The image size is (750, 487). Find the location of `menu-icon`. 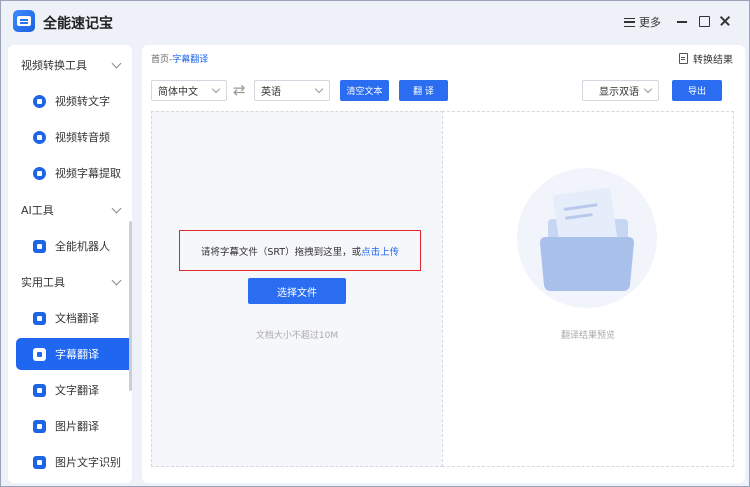

menu-icon is located at coordinates (629, 22).